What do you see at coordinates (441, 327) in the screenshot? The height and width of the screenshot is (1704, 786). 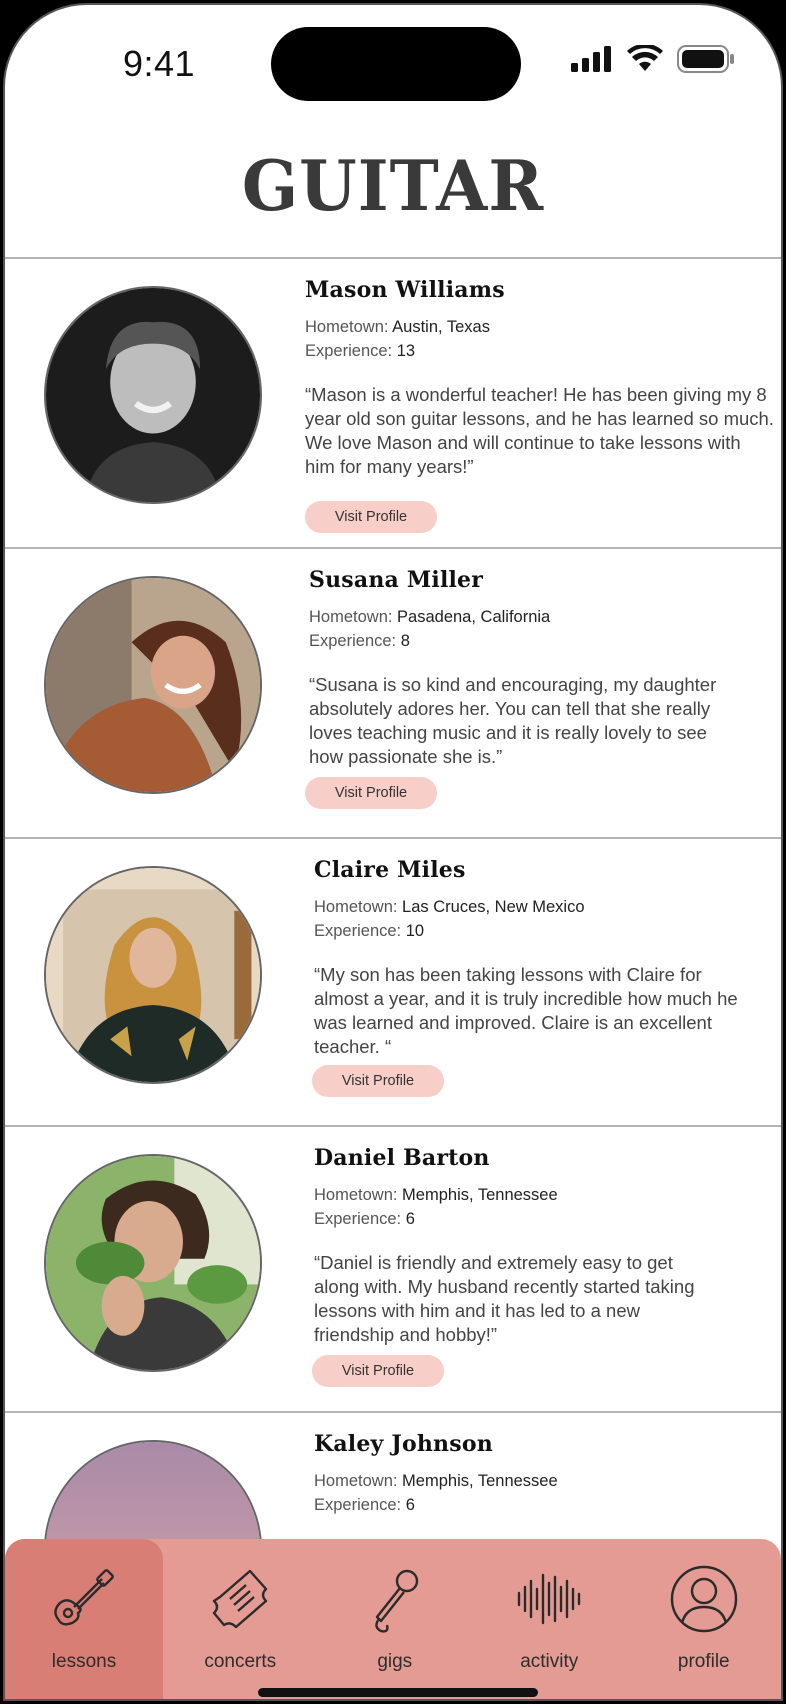 I see `hometown-value: Austin, Texas` at bounding box center [441, 327].